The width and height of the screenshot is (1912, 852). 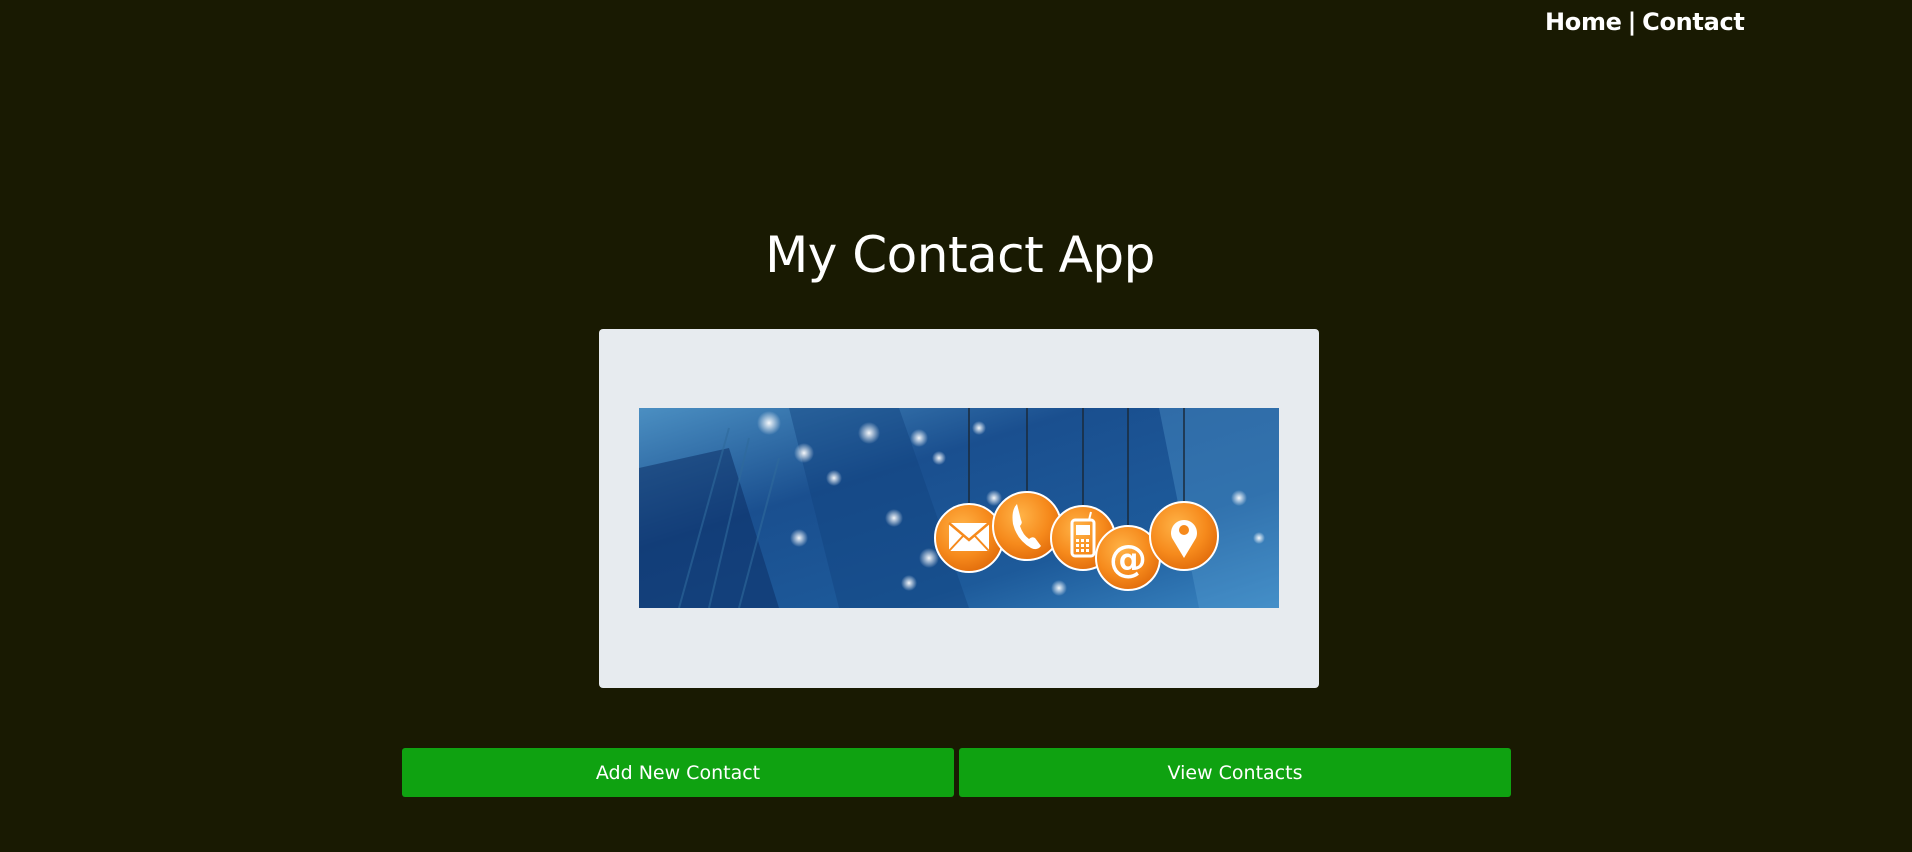 I want to click on top-nav: Home | Contact, so click(x=1645, y=22).